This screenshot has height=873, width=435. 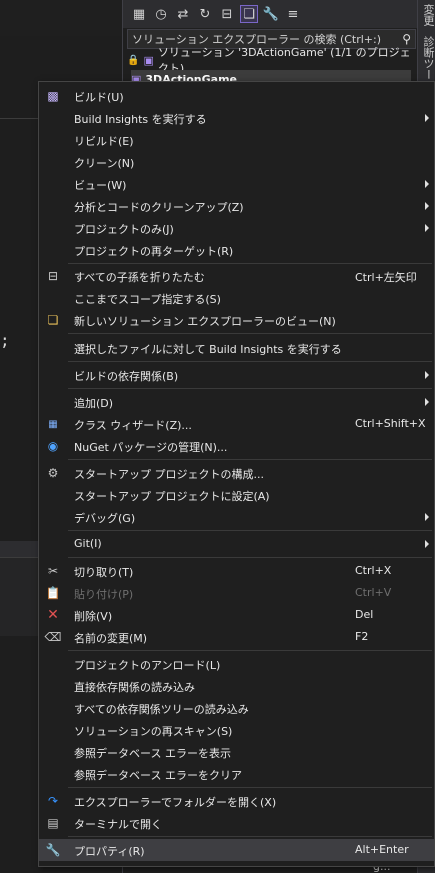 What do you see at coordinates (109, 851) in the screenshot?
I see `menu-item-label: プロパティ(R)` at bounding box center [109, 851].